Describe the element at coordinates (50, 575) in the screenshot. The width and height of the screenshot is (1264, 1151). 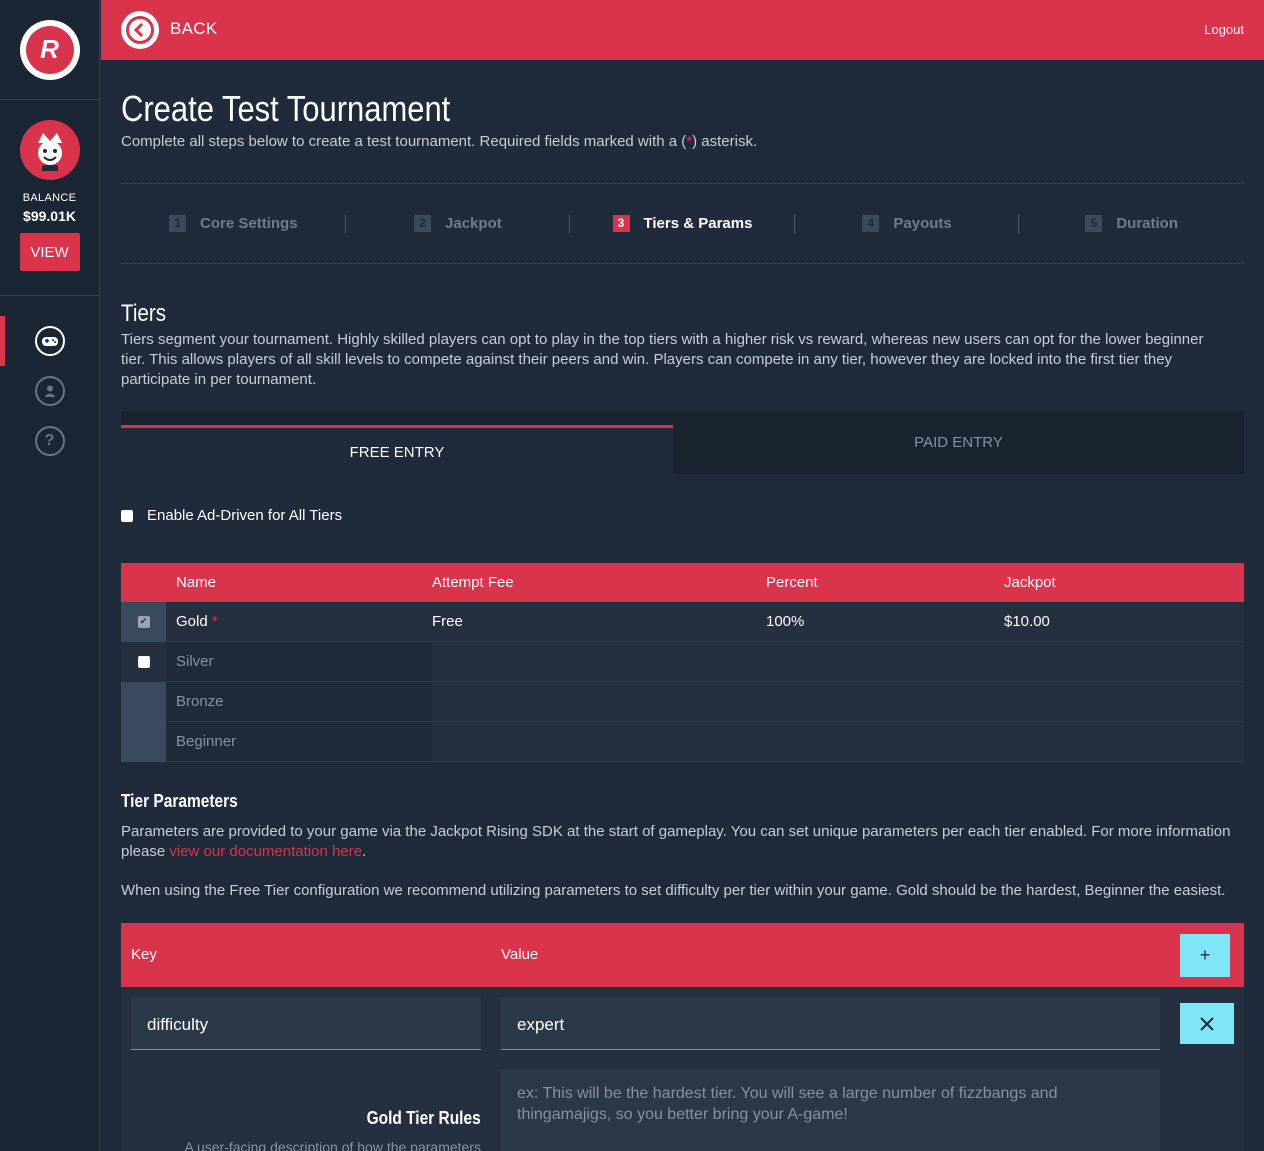
I see `sidebar: R BALANCE $99.01K VIEW ?` at that location.